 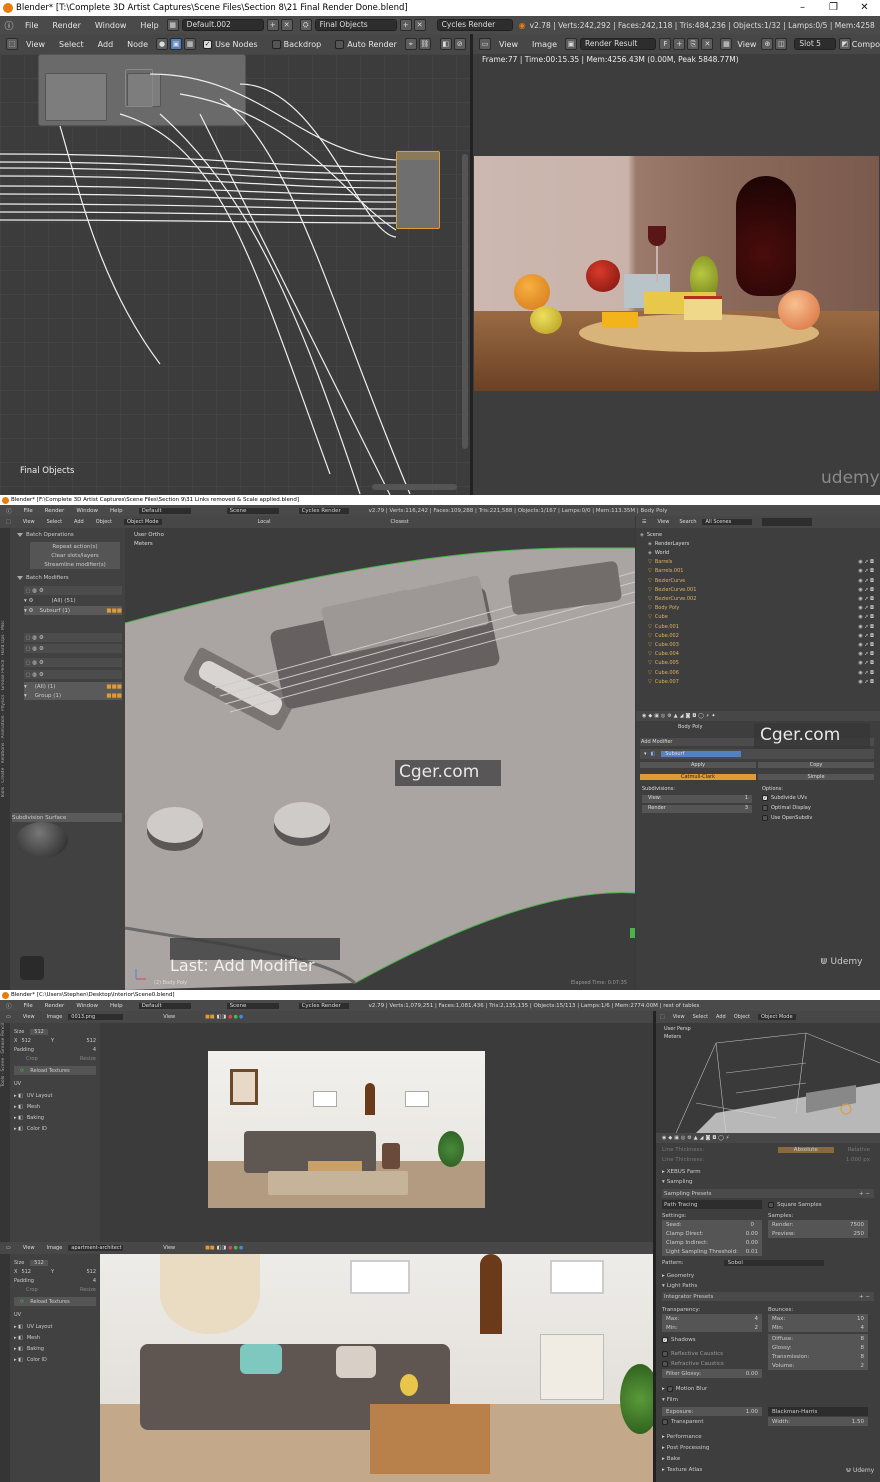 I want to click on vp-menu-select: Select, so click(x=700, y=1017).